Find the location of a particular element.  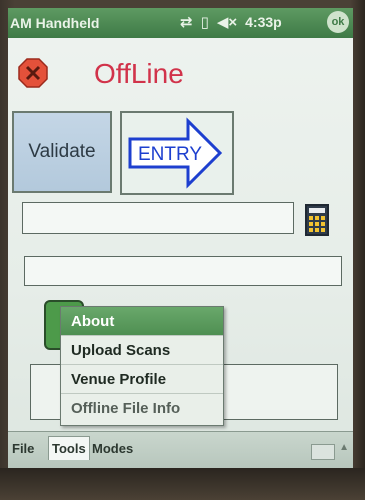

validate-label: Validate is located at coordinates (62, 151).